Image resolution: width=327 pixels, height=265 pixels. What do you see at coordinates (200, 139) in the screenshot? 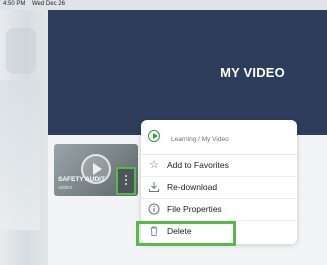
I see `breadcrumb: Learning / My Video` at bounding box center [200, 139].